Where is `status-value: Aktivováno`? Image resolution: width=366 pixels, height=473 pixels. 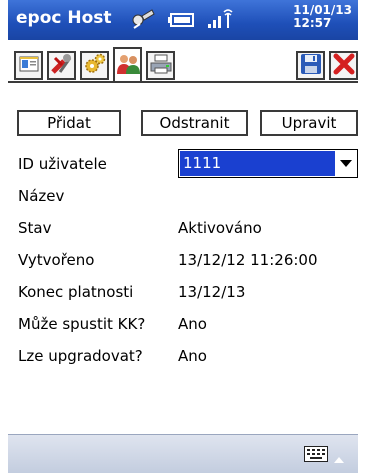 status-value: Aktivováno is located at coordinates (220, 228).